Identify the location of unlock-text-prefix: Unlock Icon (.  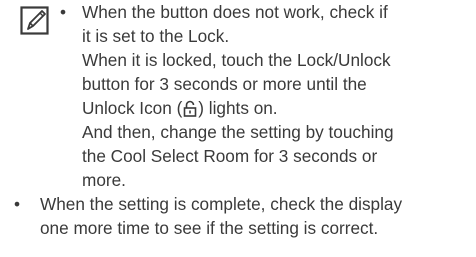
(132, 108).